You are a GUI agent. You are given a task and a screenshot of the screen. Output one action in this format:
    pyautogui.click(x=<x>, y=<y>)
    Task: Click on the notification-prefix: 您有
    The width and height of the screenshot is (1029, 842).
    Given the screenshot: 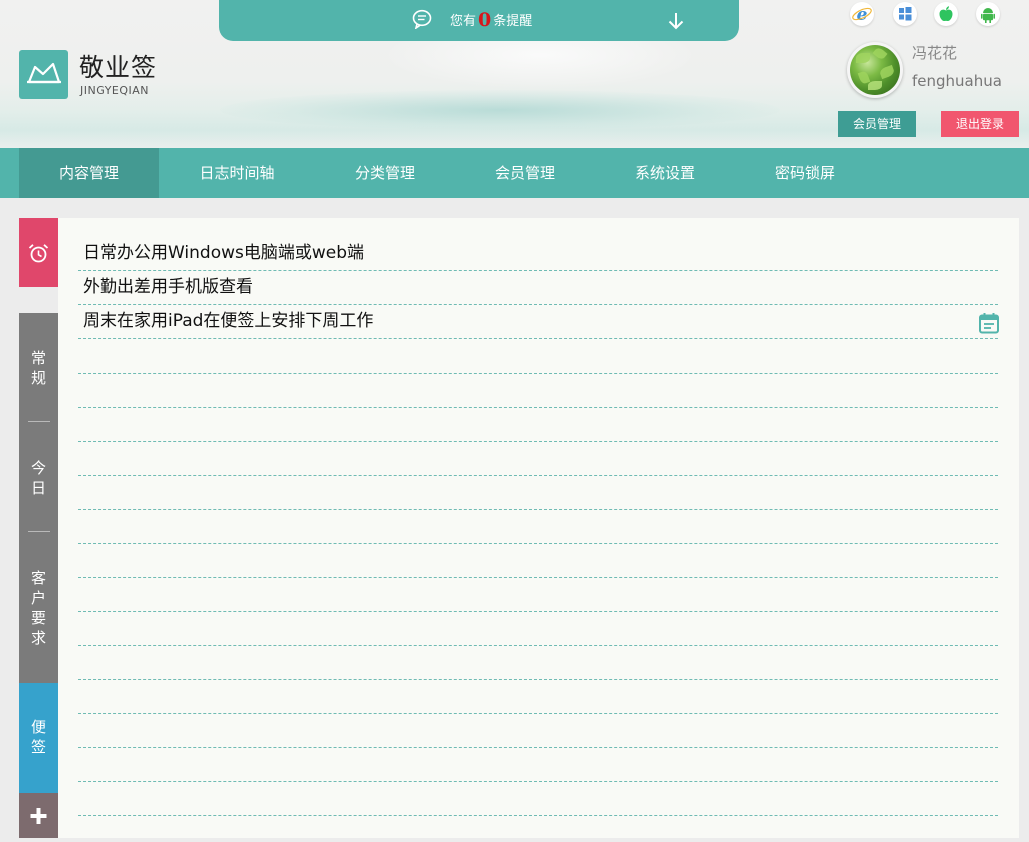 What is the action you would take?
    pyautogui.click(x=463, y=21)
    